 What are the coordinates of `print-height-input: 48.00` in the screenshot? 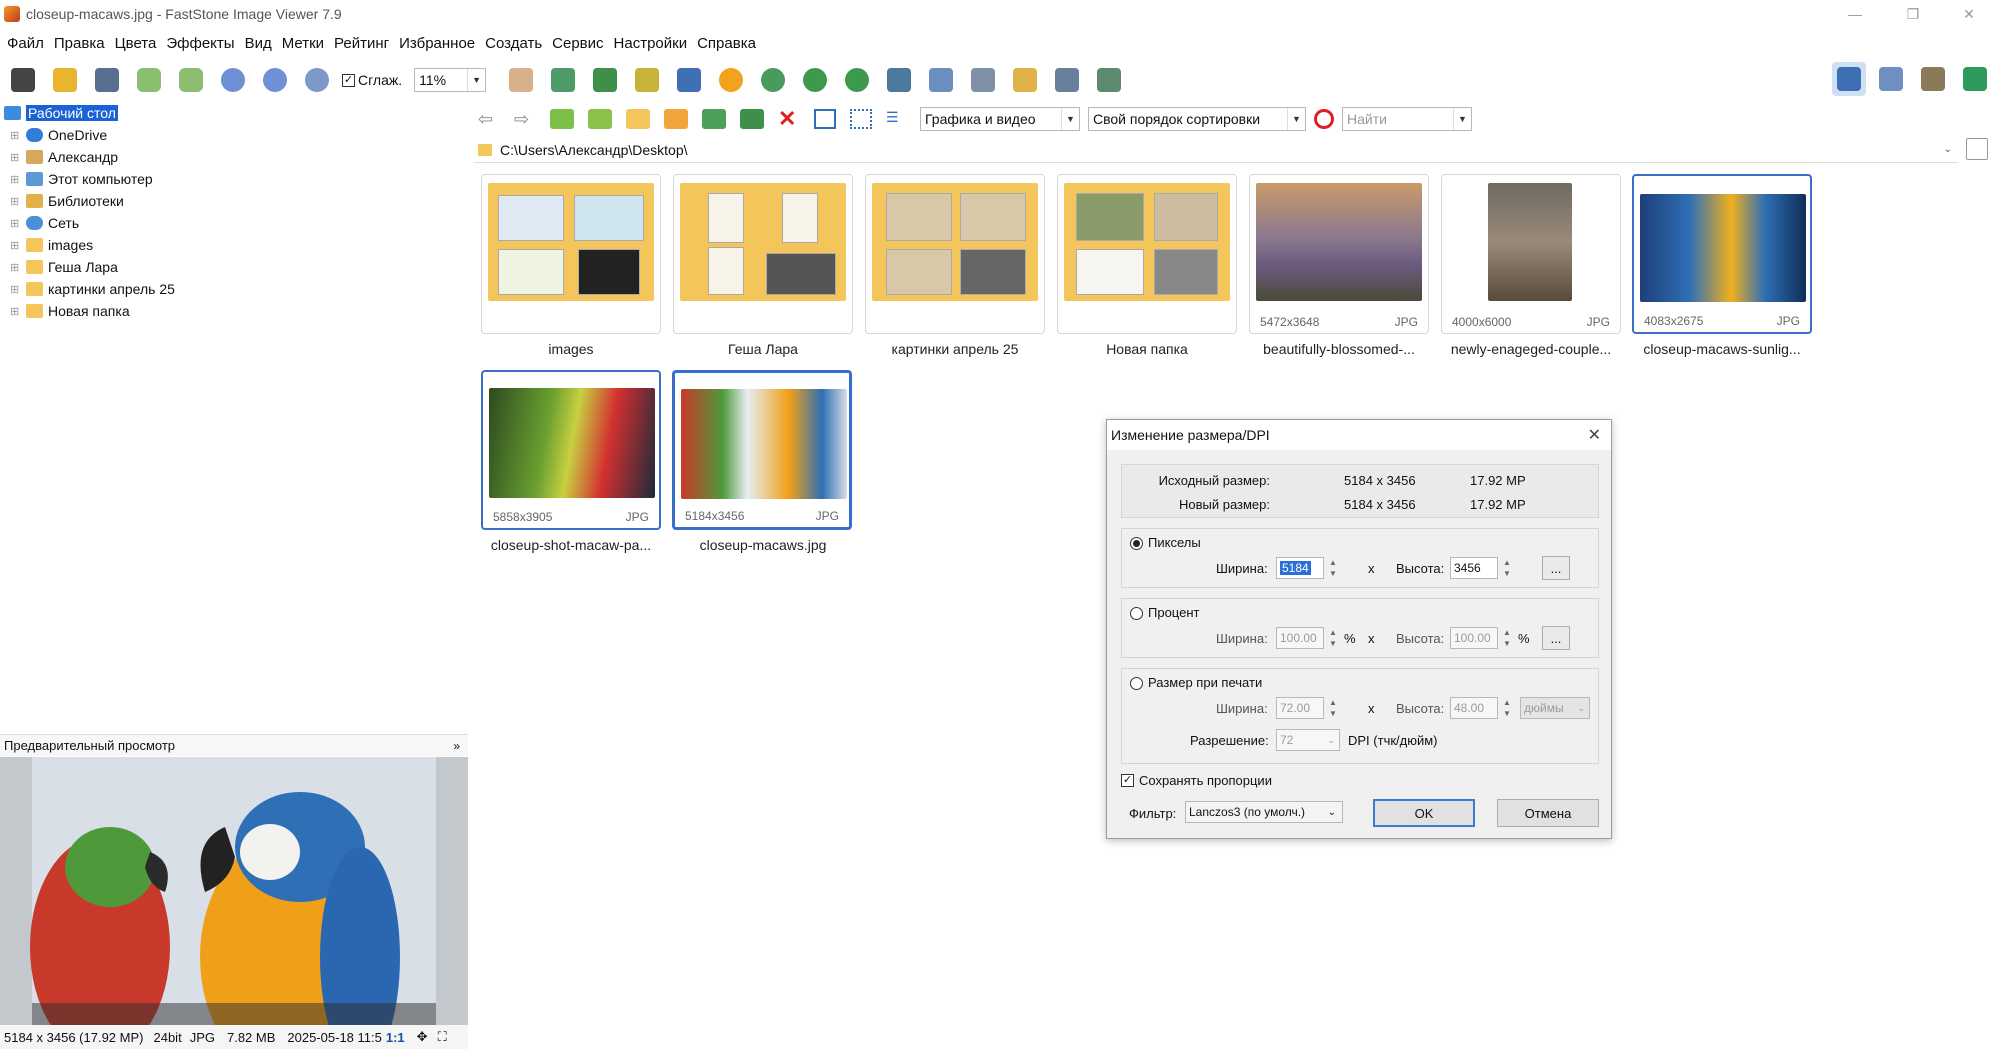 It's located at (1474, 708).